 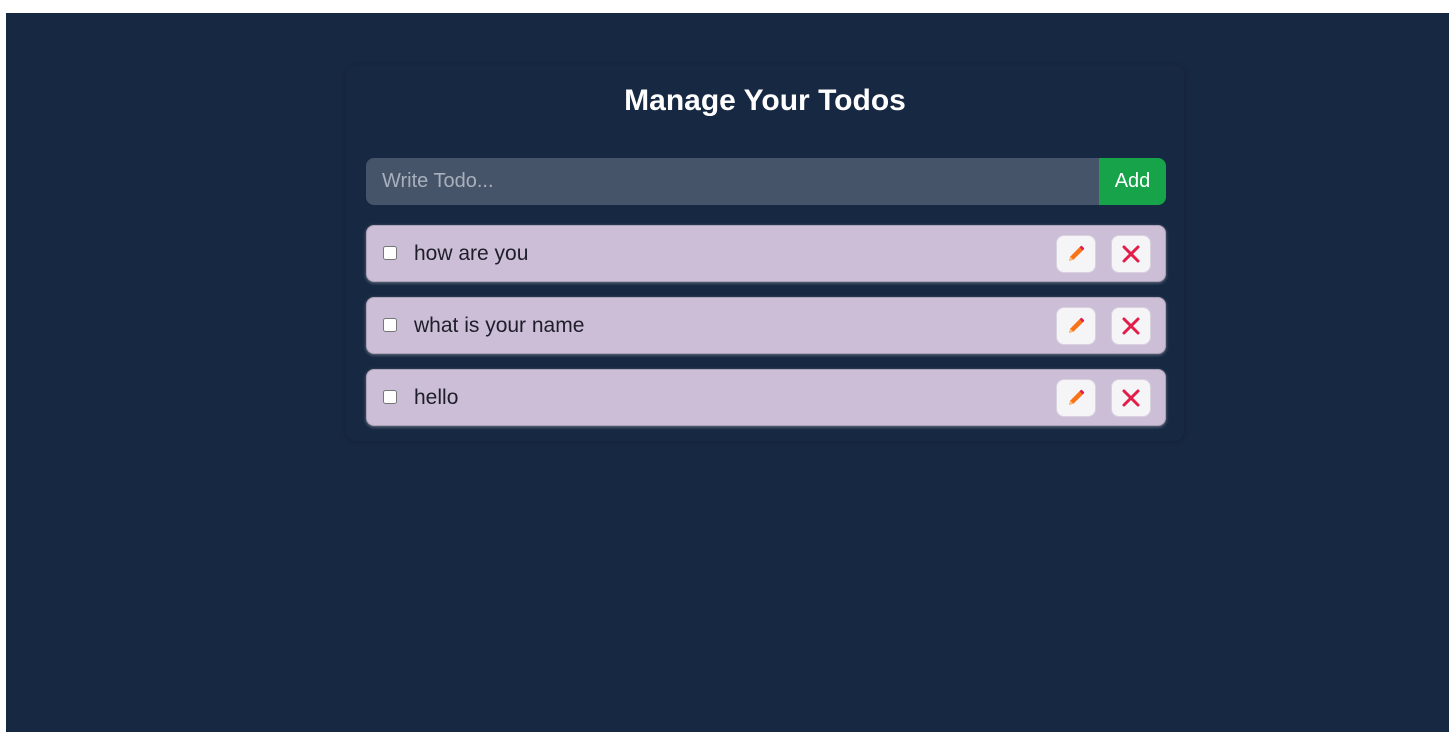 I want to click on todo-item: hello, so click(x=766, y=397).